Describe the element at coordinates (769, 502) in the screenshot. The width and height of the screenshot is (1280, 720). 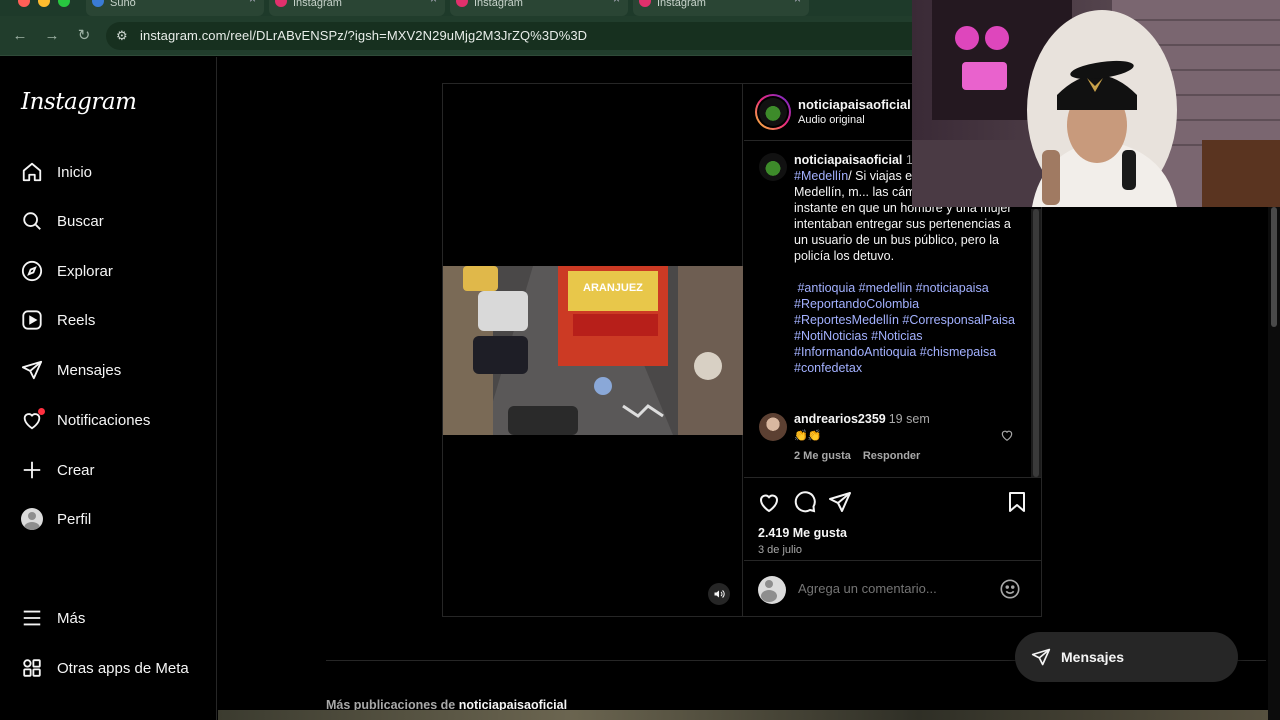
I see `like-icon` at that location.